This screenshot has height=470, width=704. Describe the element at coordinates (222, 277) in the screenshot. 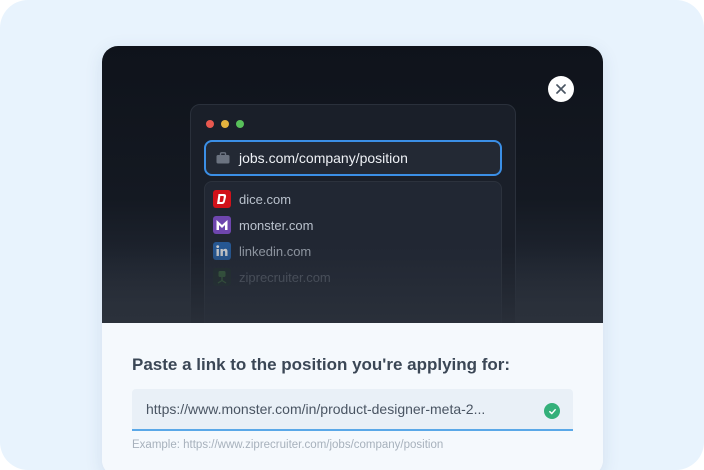

I see `ziprecruiter-logo-icon` at that location.